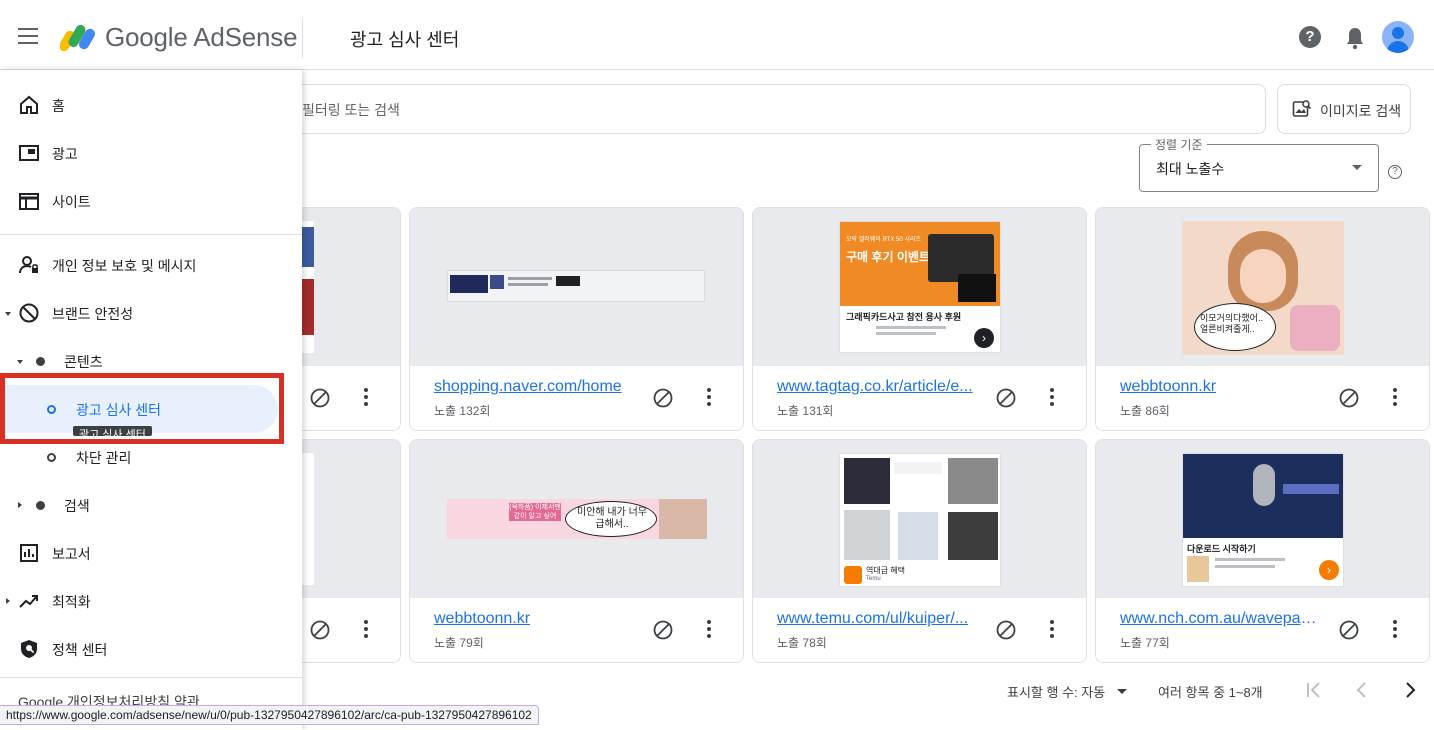 Image resolution: width=1434 pixels, height=730 pixels. What do you see at coordinates (151, 201) in the screenshot?
I see `sidebar-item-sites: 사이트` at bounding box center [151, 201].